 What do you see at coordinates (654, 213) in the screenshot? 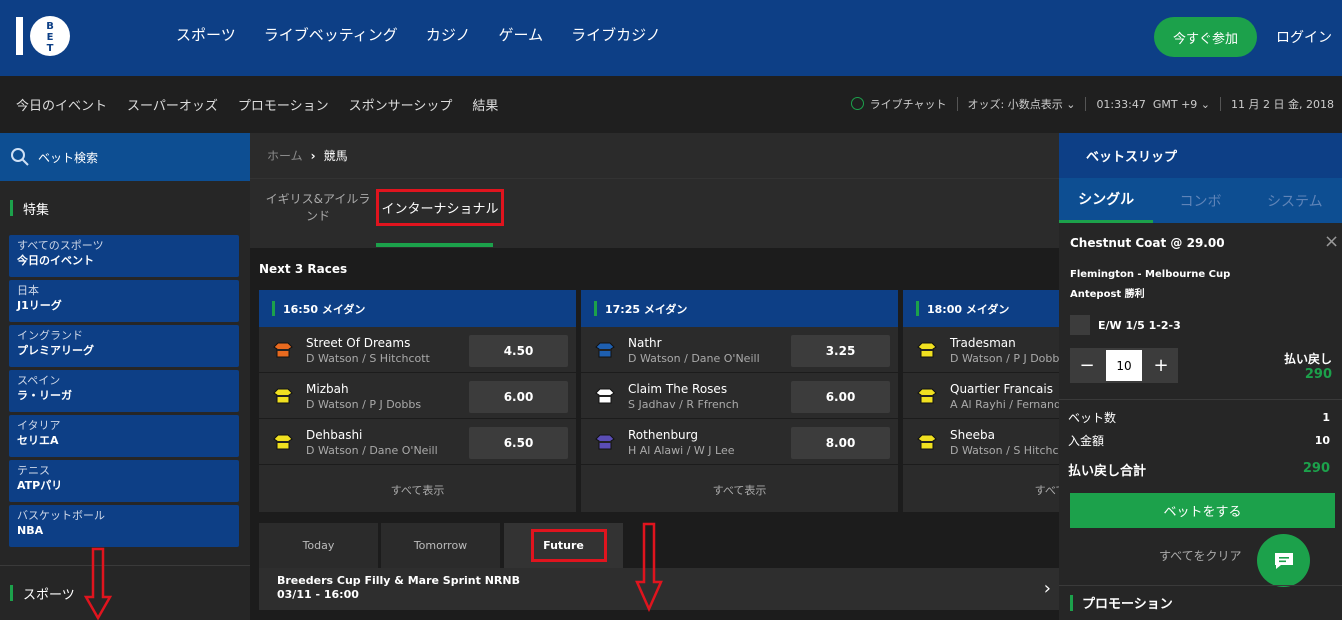
I see `region-tabs: イギリス&アイルランド インターナショナル` at bounding box center [654, 213].